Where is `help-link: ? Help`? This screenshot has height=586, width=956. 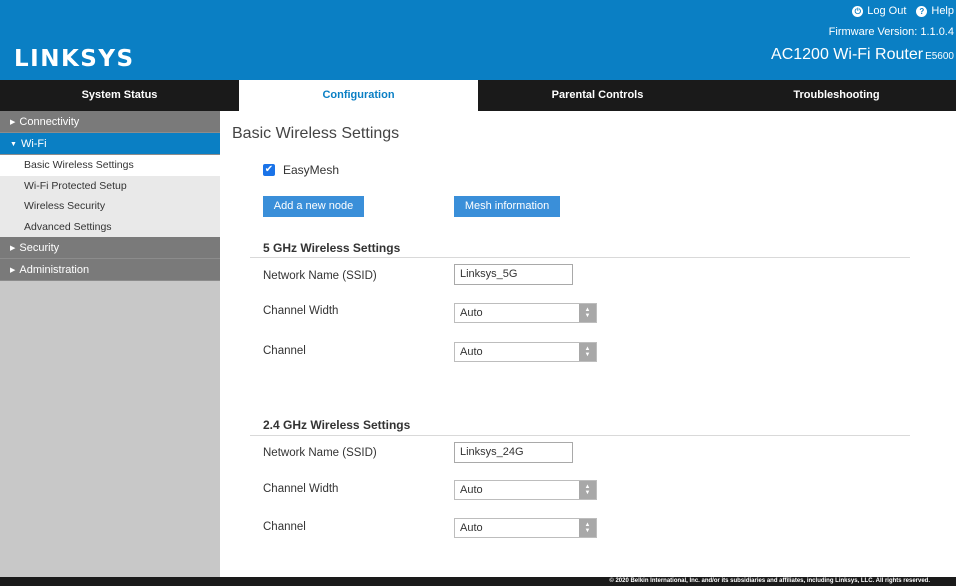 help-link: ? Help is located at coordinates (935, 11).